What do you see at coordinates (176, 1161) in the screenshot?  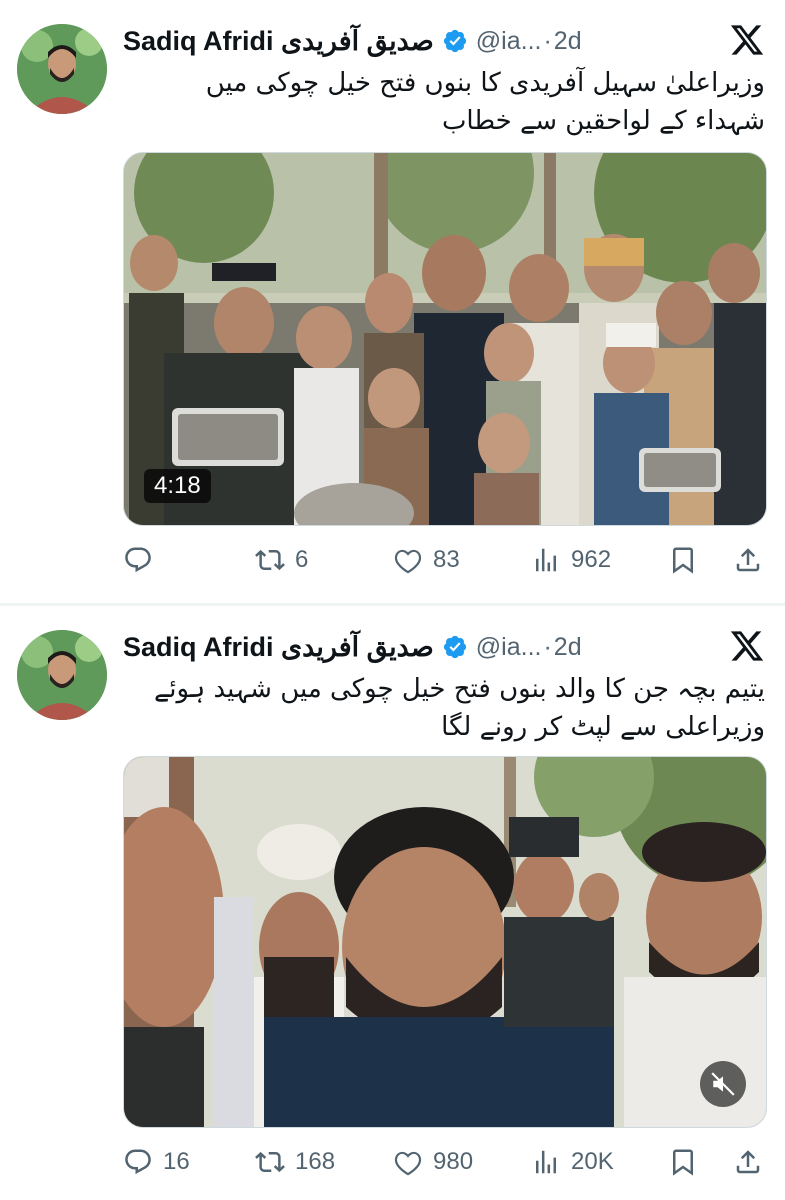 I see `reply-count: 16` at bounding box center [176, 1161].